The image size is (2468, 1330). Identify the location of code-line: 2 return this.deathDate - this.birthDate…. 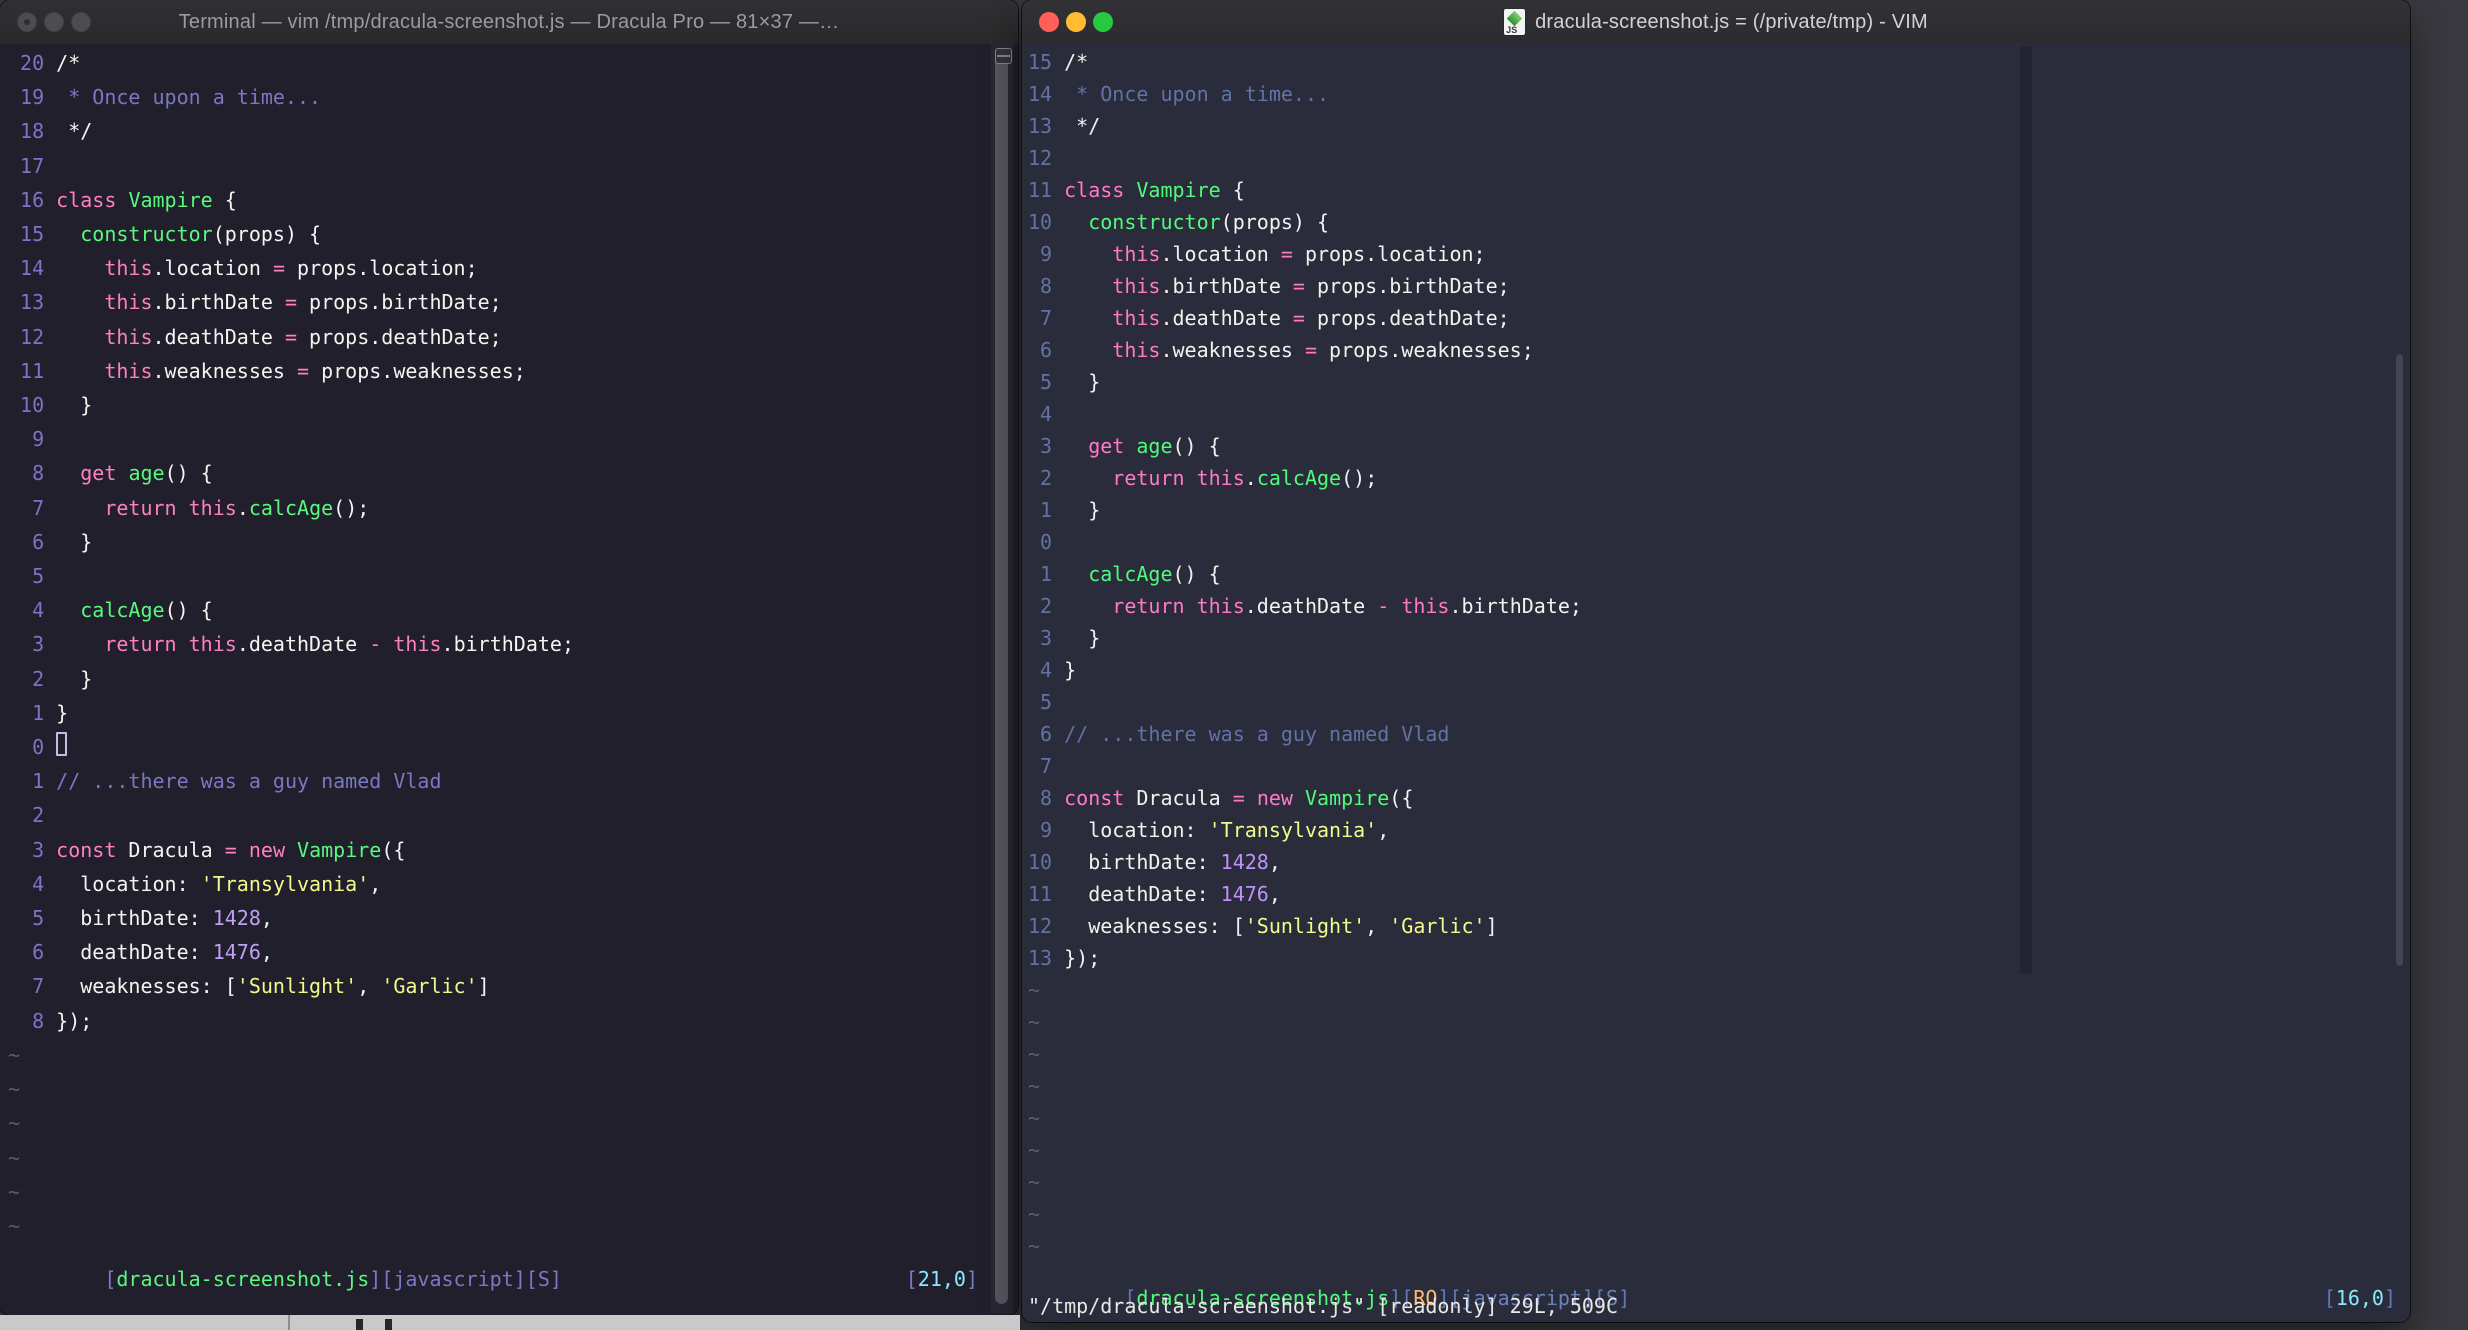
(1305, 606).